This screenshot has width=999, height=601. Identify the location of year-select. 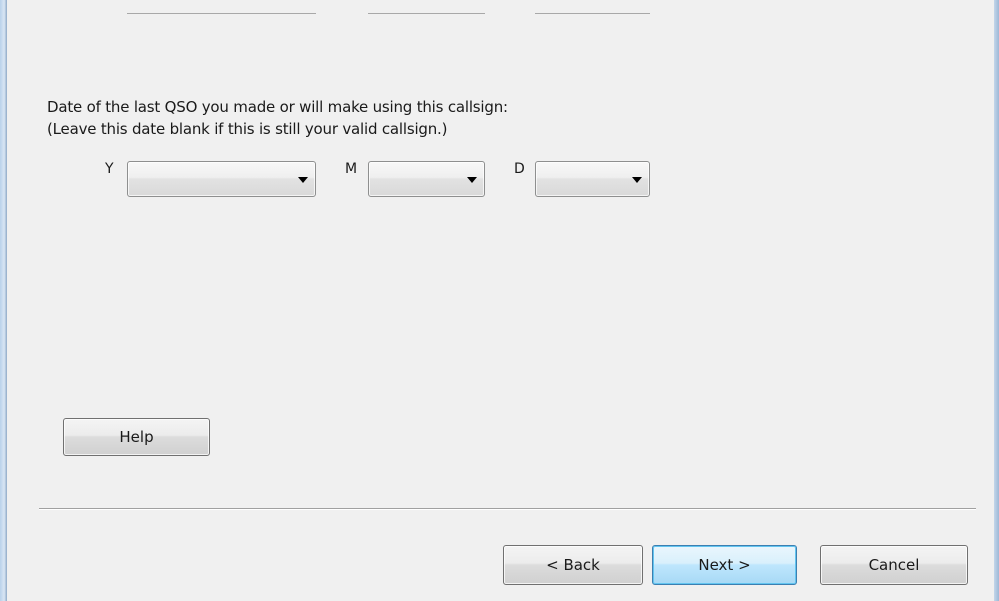
(221, 179).